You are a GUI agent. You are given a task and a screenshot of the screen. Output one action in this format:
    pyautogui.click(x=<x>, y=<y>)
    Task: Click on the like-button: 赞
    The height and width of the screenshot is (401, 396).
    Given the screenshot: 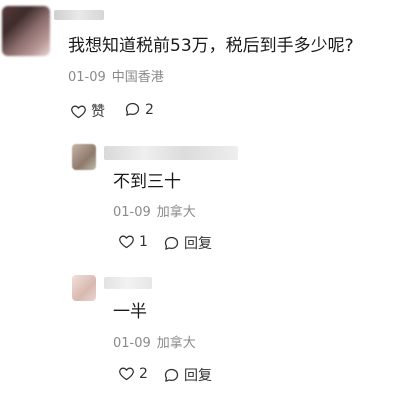 What is the action you would take?
    pyautogui.click(x=87, y=111)
    